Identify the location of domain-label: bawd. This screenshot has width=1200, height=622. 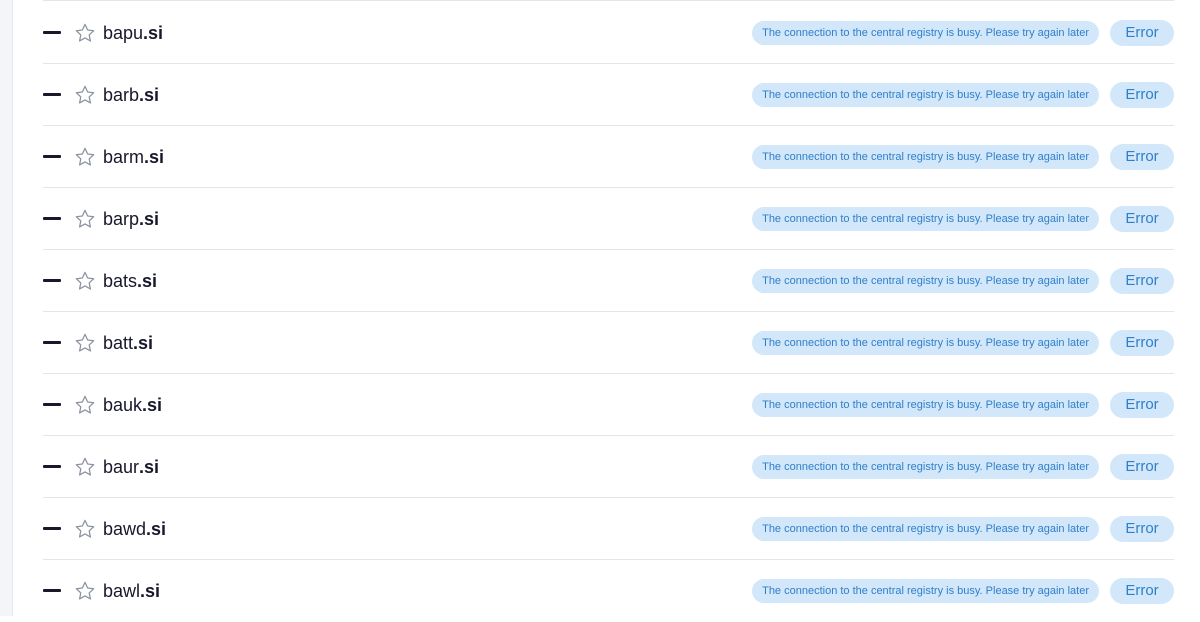
(125, 529).